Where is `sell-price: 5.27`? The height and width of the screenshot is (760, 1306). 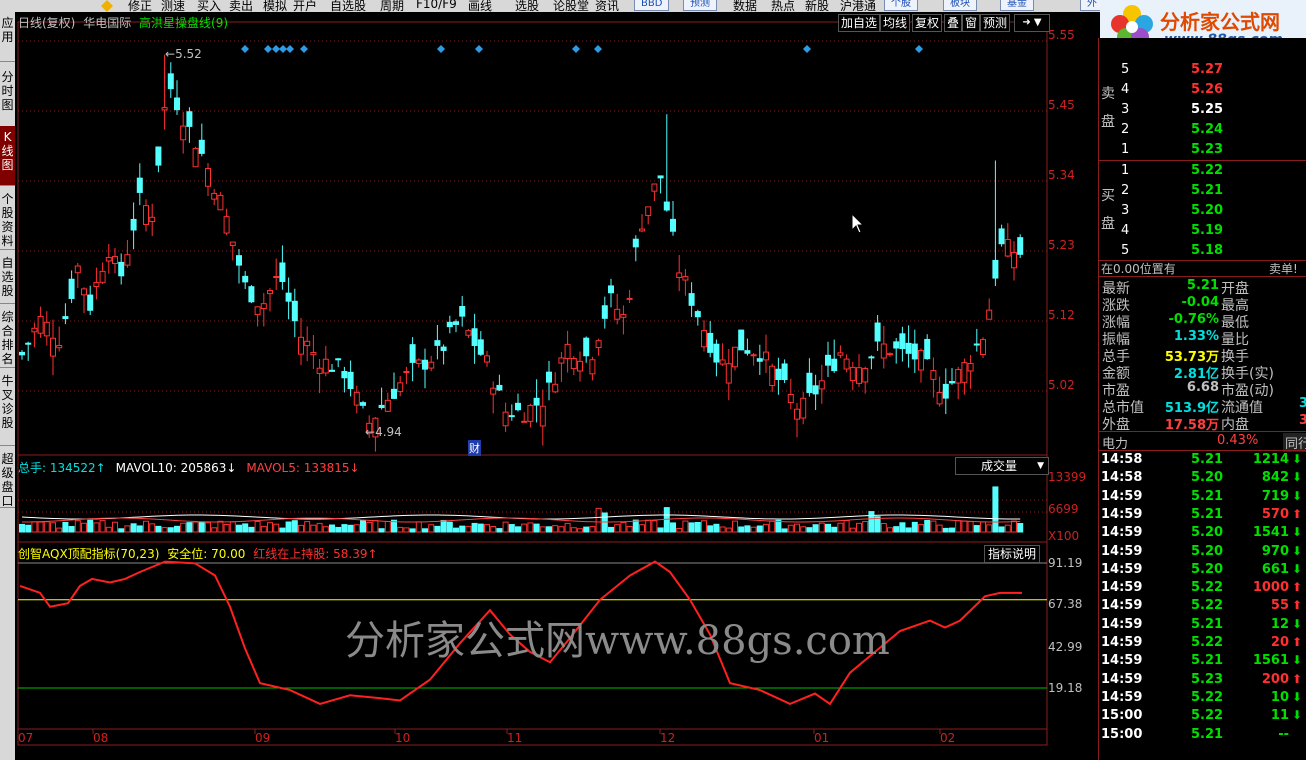
sell-price: 5.27 is located at coordinates (1207, 69).